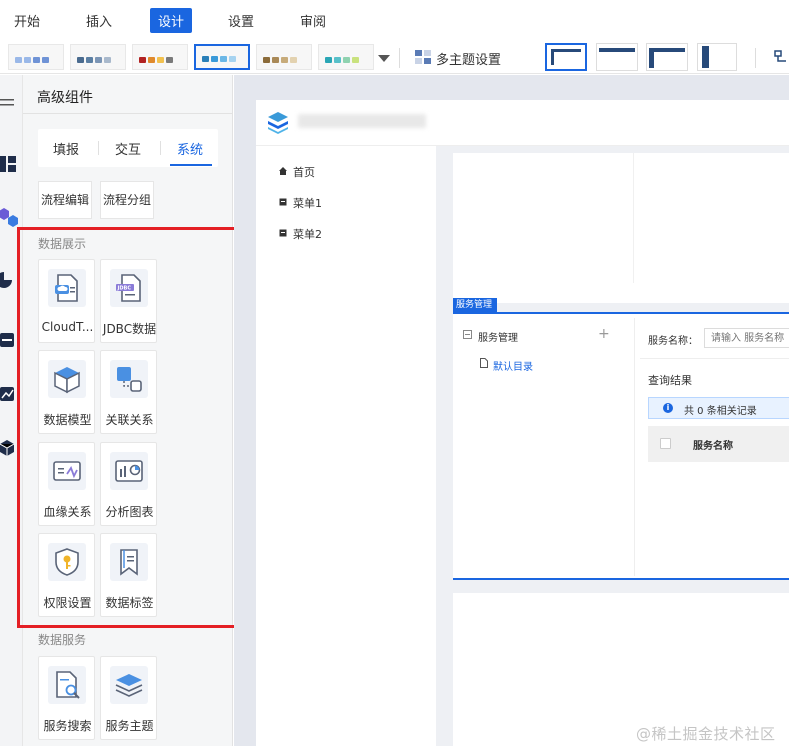 This screenshot has height=746, width=789. I want to click on file-icon, so click(484, 363).